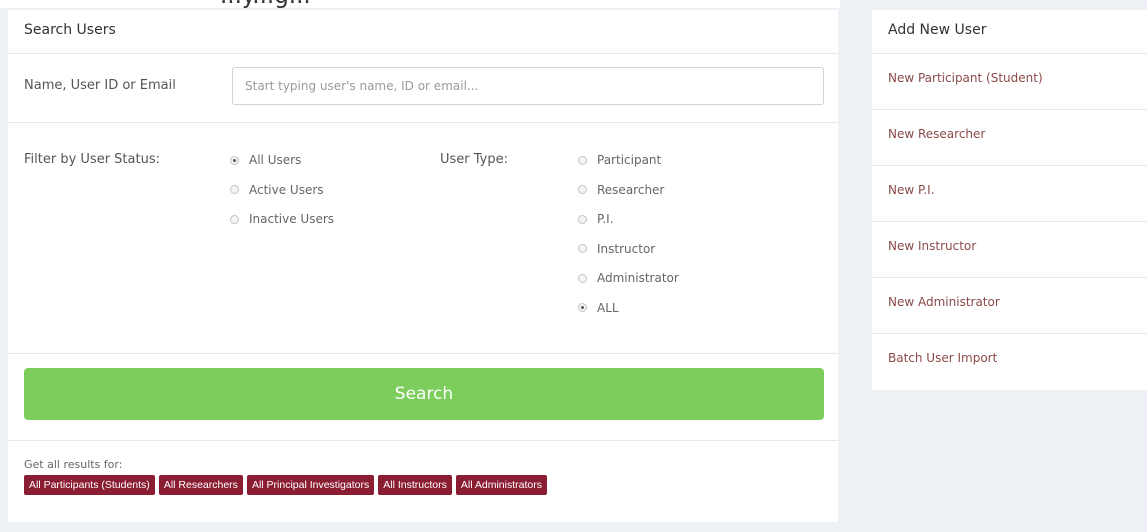 This screenshot has height=532, width=1147. I want to click on type-option-label: Instructor, so click(626, 248).